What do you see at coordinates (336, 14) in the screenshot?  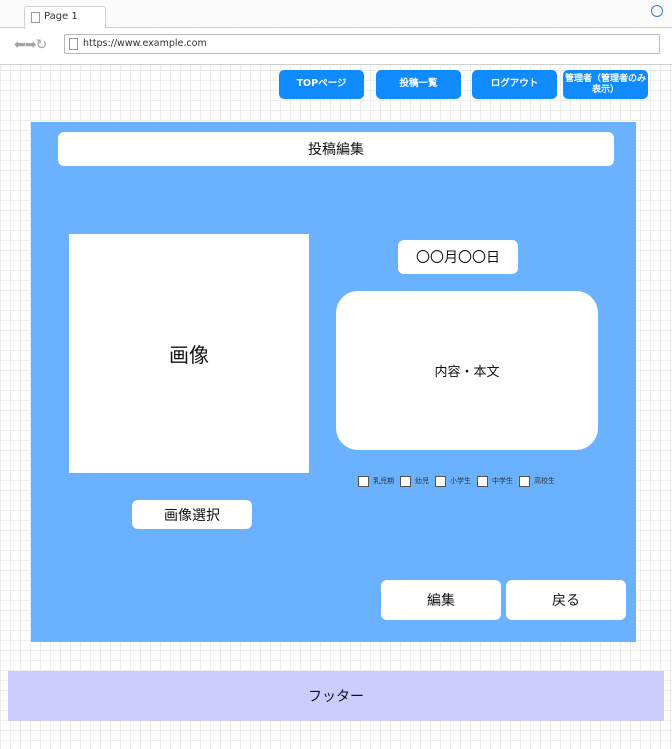 I see `browser-tab-bar: Page 1` at bounding box center [336, 14].